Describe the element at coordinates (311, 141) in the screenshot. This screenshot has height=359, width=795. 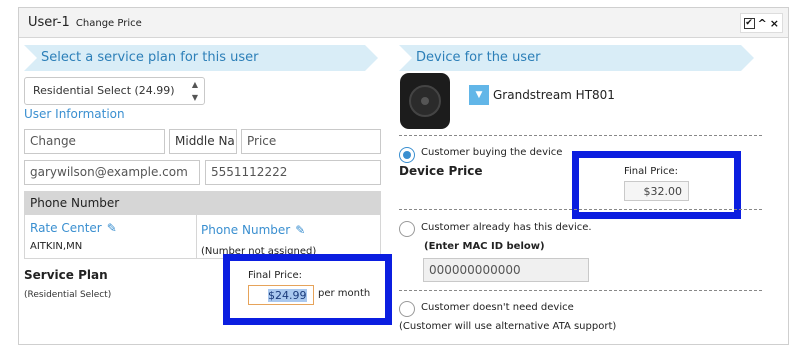
I see `last-name-input: Price` at that location.